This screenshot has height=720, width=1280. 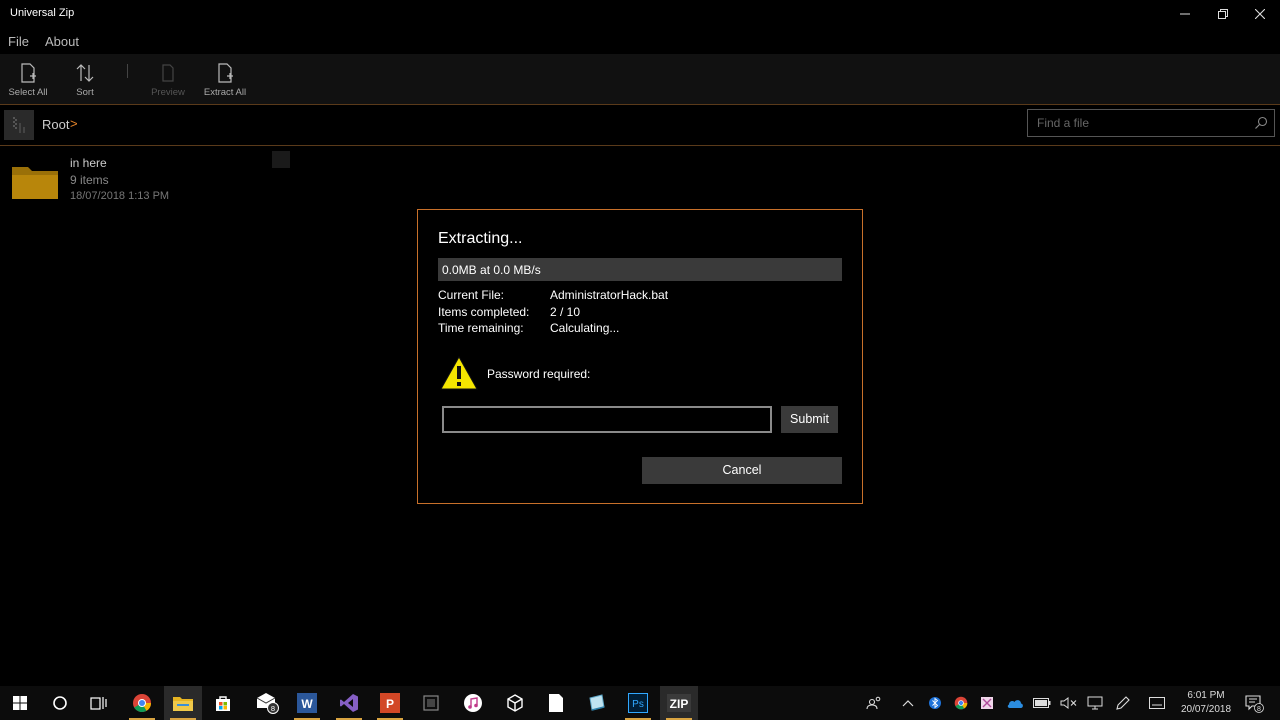 I want to click on archive-icon, so click(x=19, y=125).